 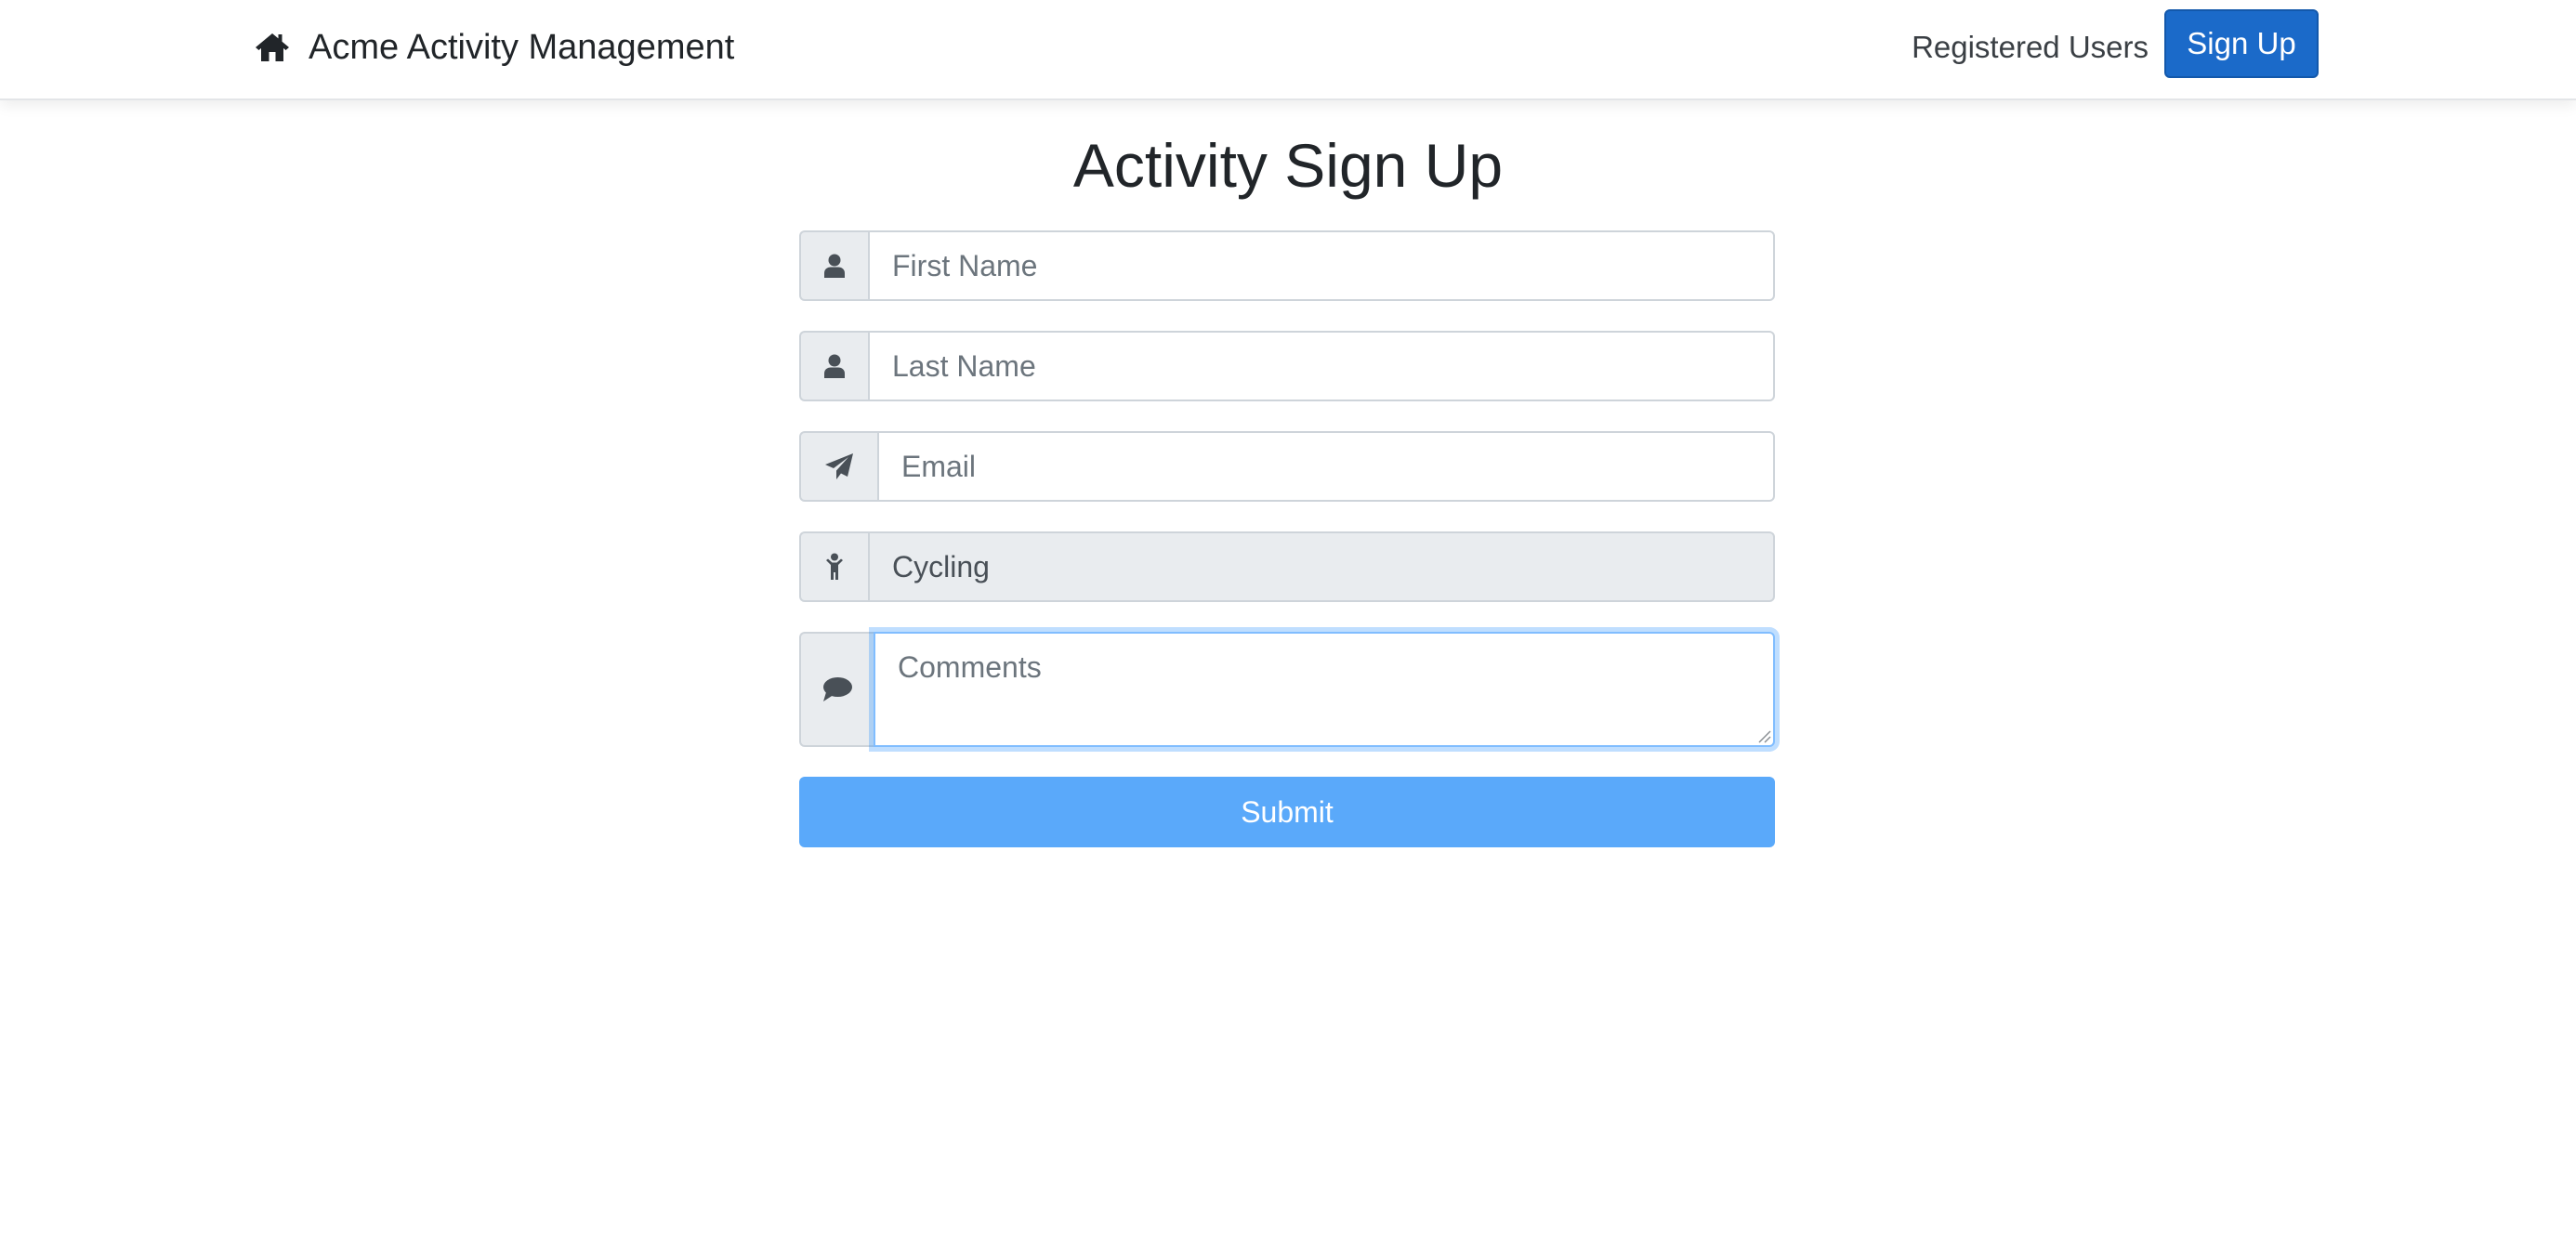 I want to click on sign-up-nav-button: Sign Up, so click(x=2241, y=43).